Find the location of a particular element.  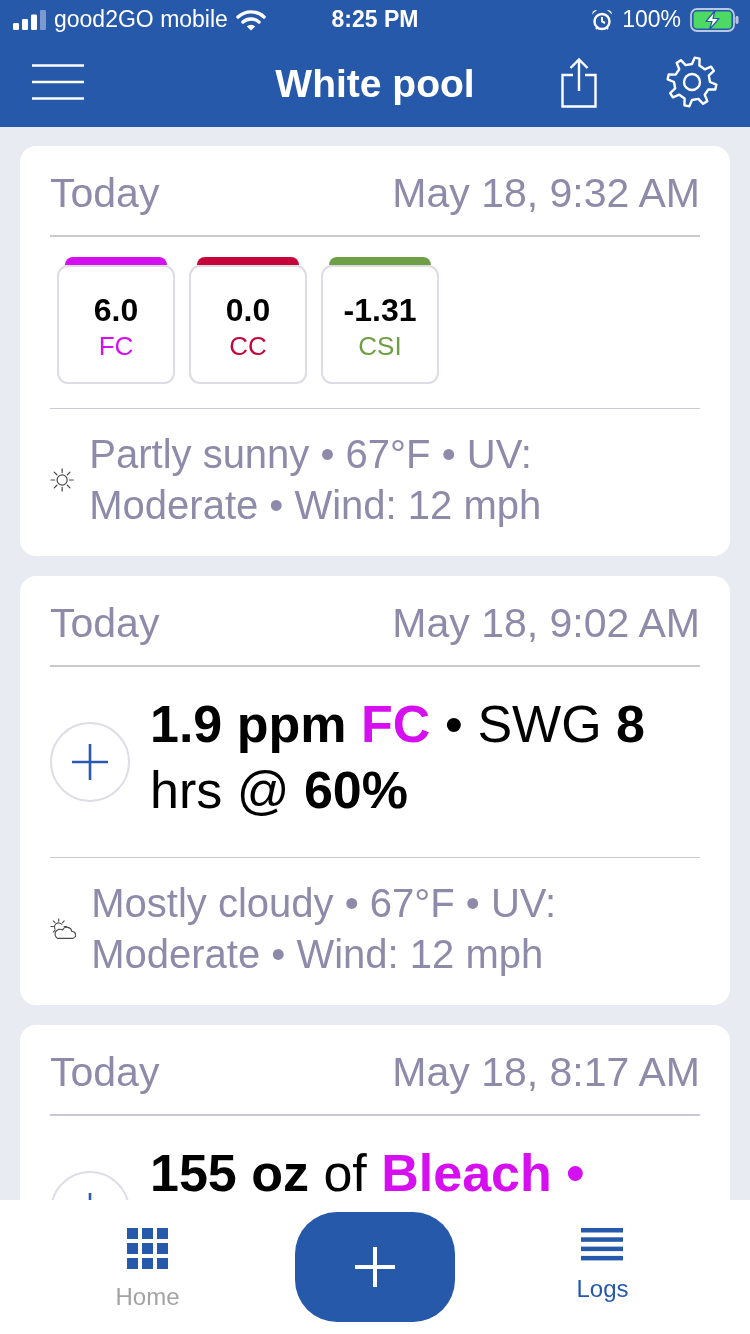

entry-timestamp: May 18, 8:17 AM is located at coordinates (546, 1073).